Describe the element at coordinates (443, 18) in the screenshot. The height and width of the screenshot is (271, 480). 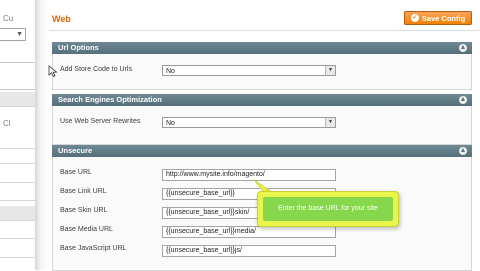
I see `save-config-label: Save Config` at that location.